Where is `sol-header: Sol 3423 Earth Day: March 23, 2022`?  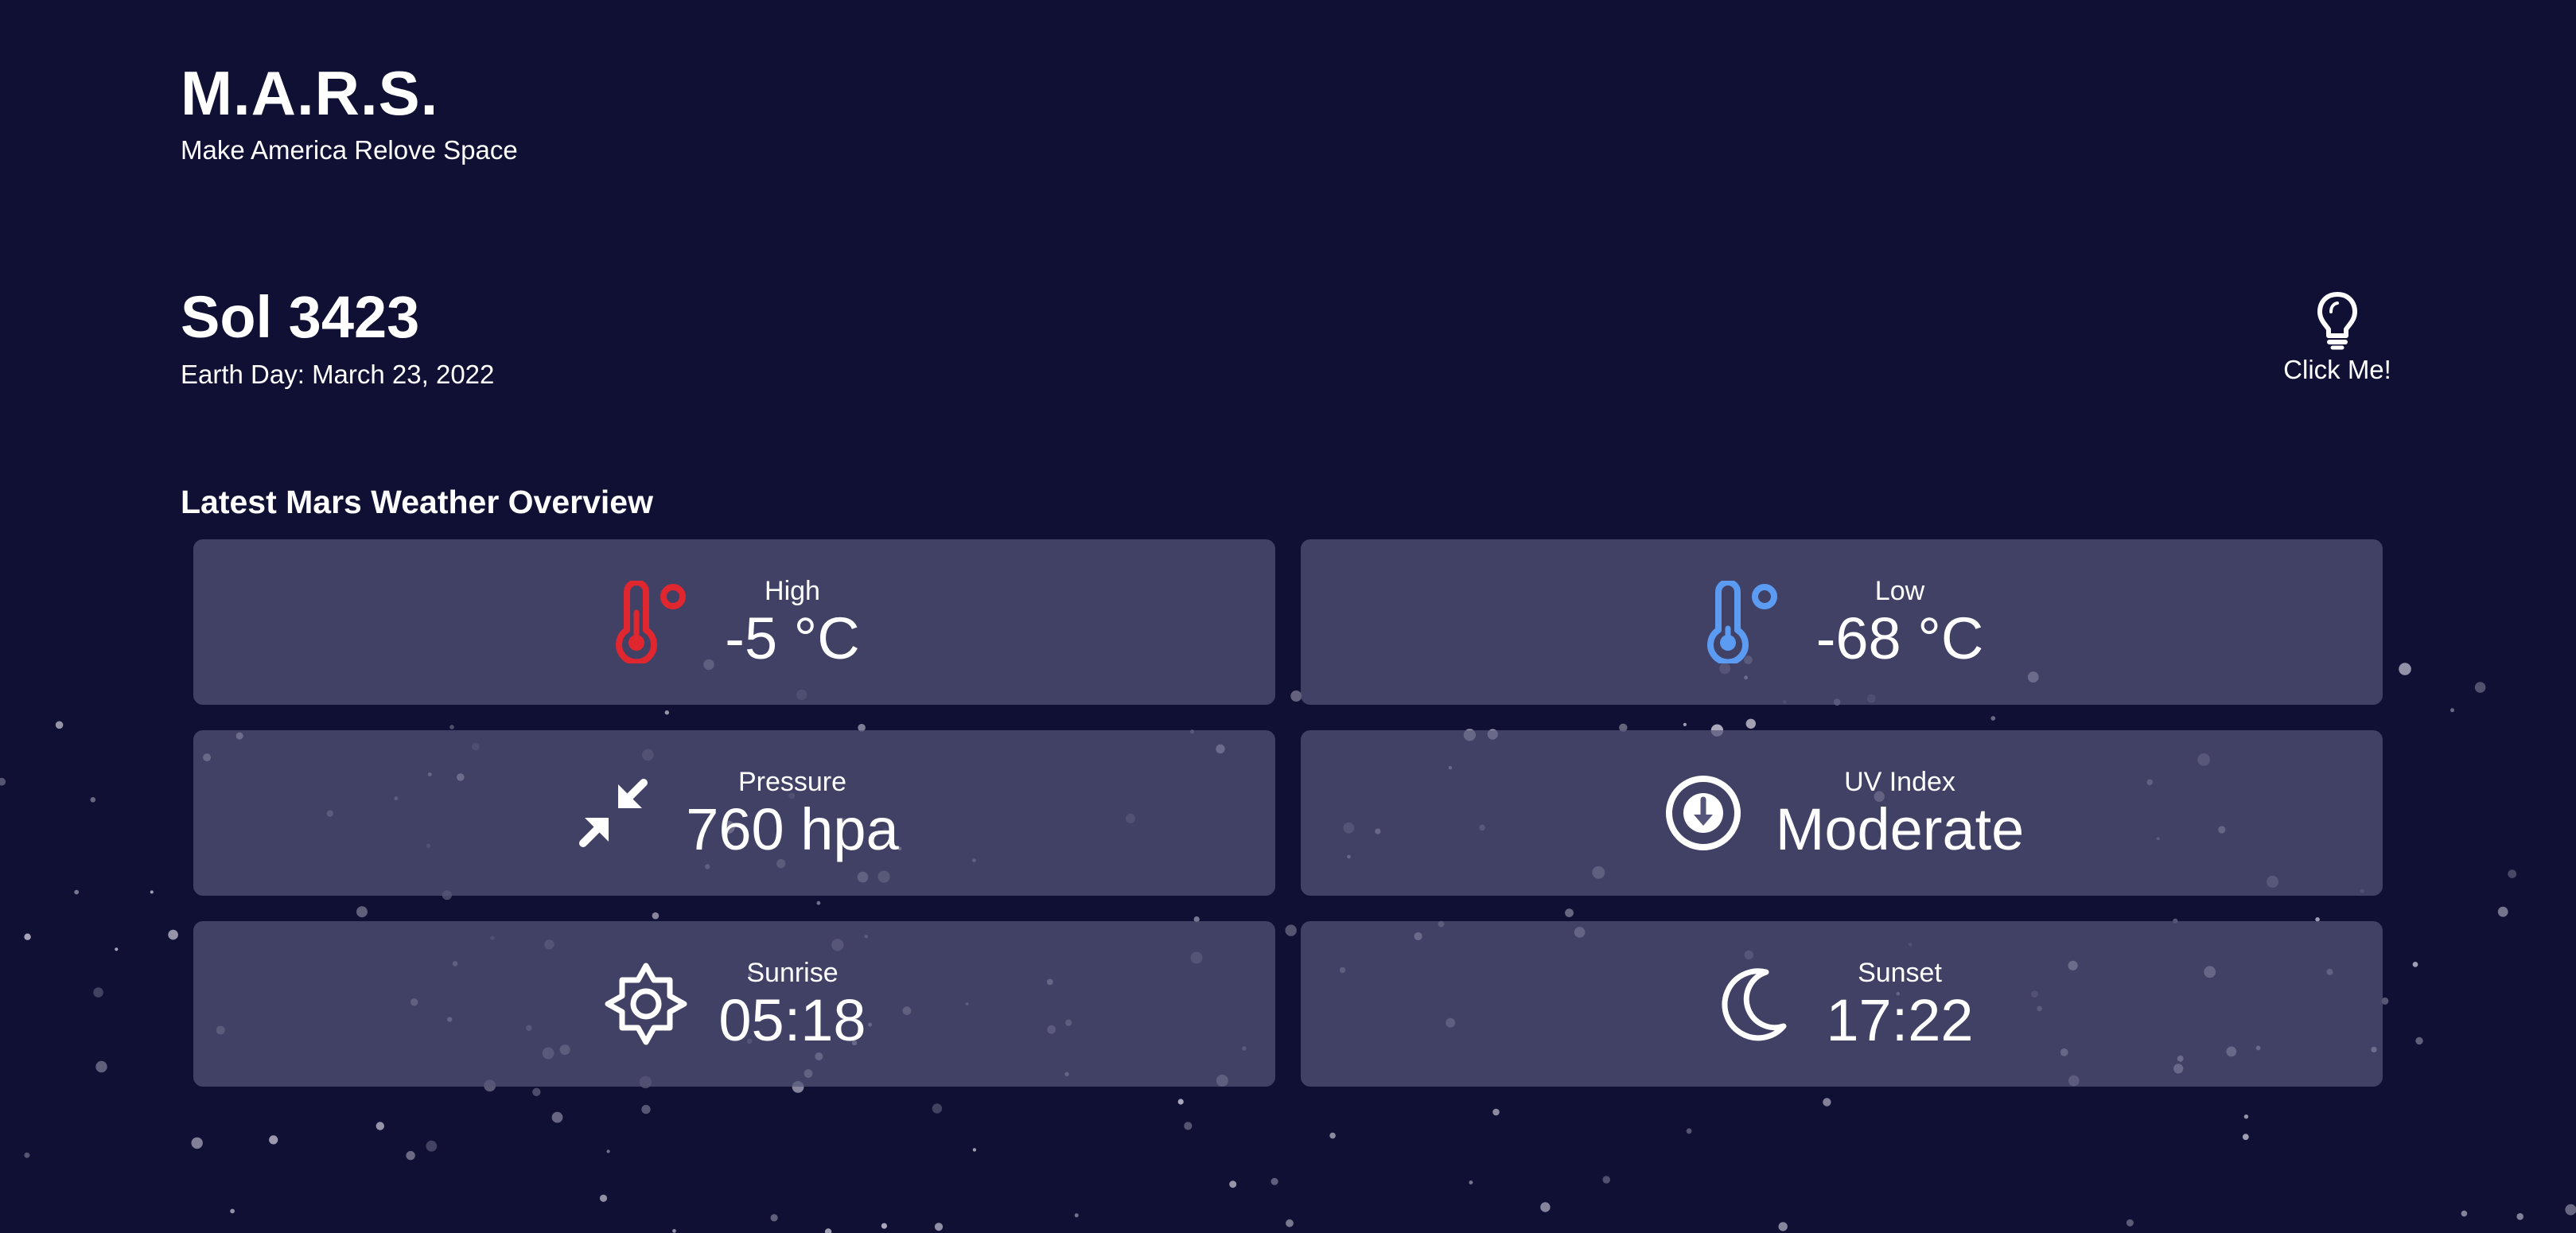
sol-header: Sol 3423 Earth Day: March 23, 2022 is located at coordinates (337, 339).